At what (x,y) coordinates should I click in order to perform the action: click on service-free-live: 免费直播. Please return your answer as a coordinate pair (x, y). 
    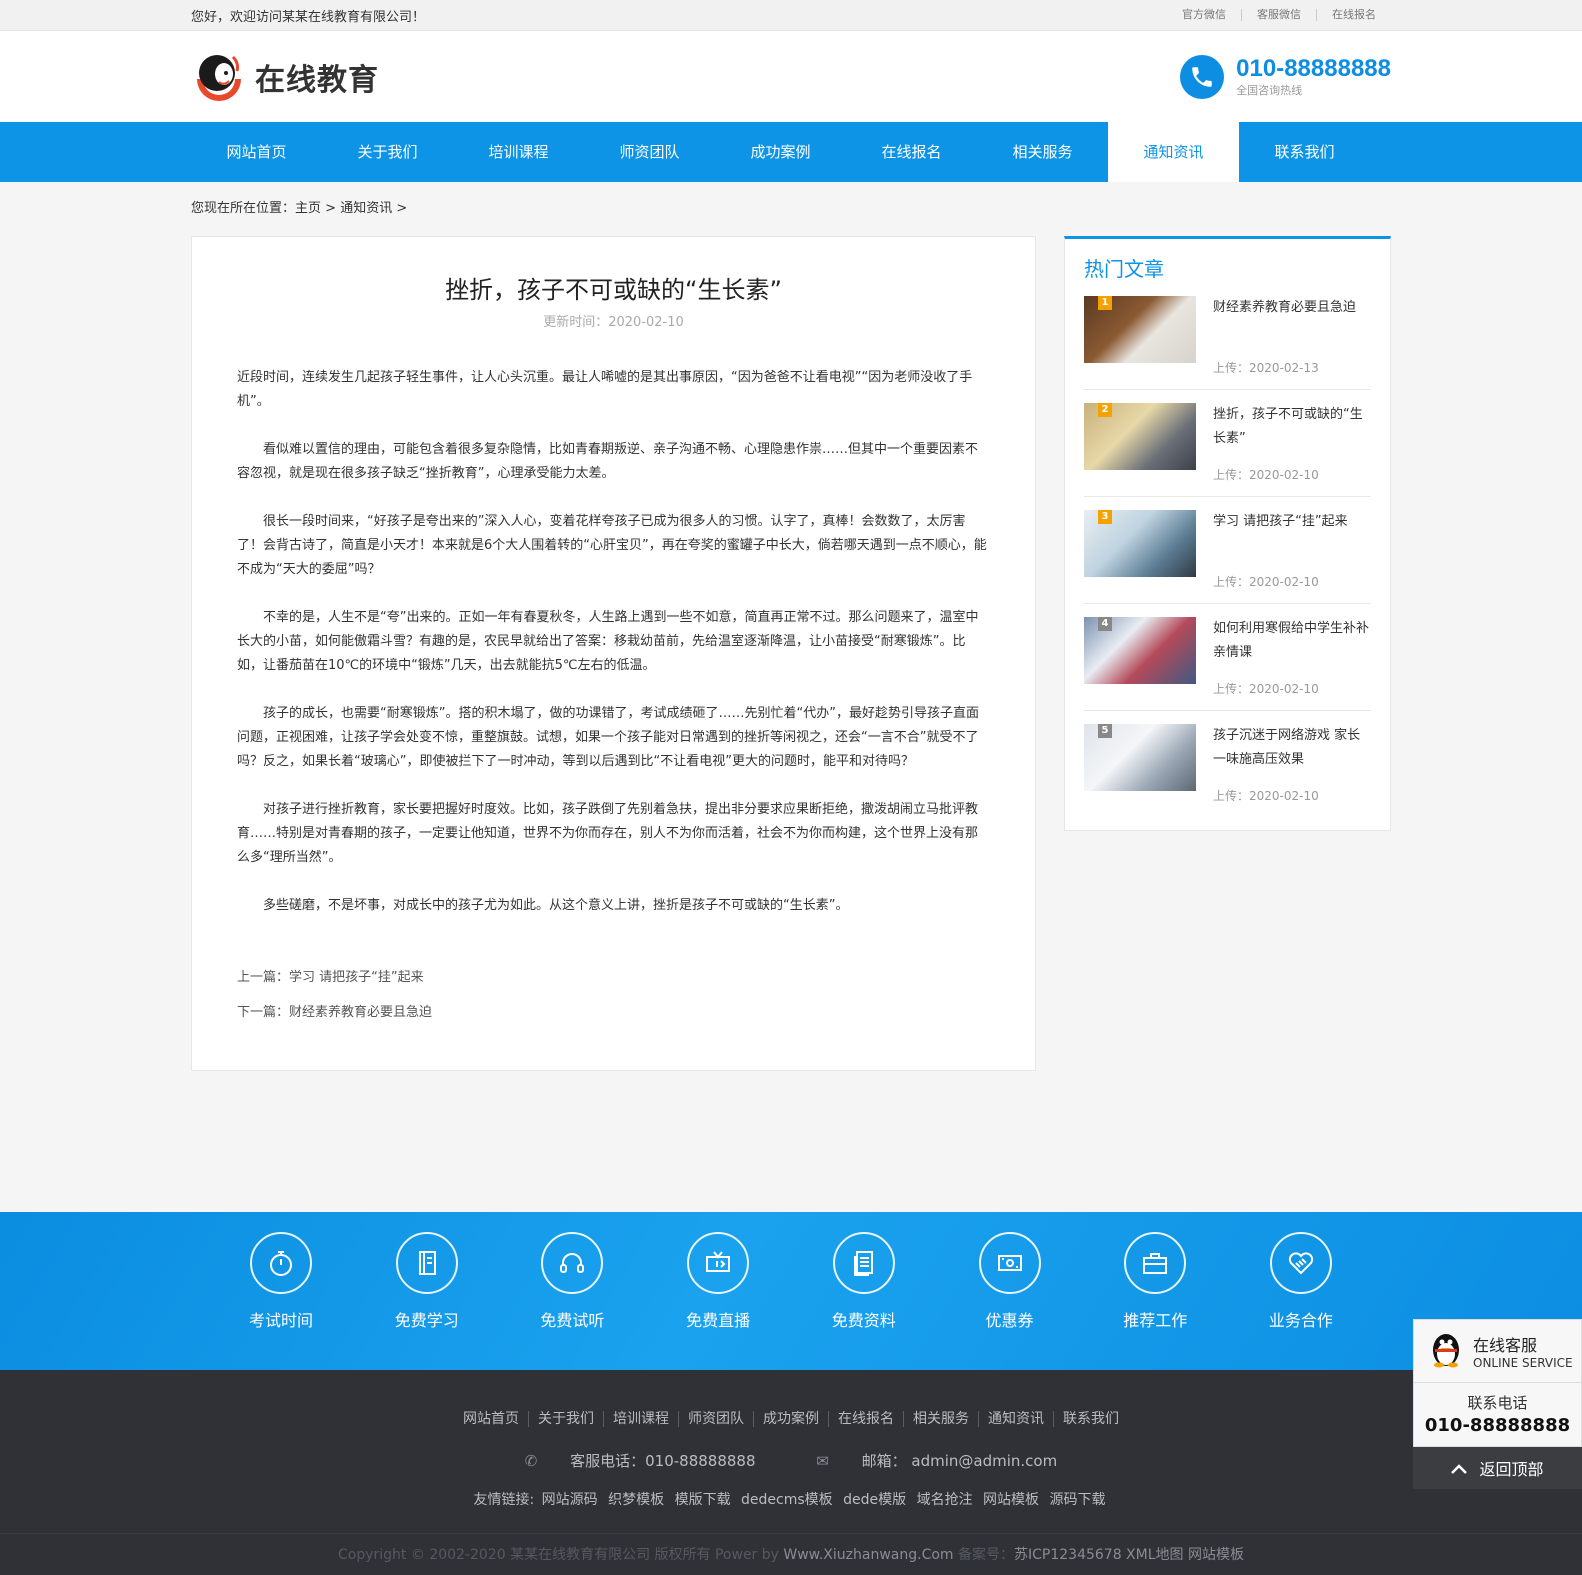
    Looking at the image, I should click on (718, 1281).